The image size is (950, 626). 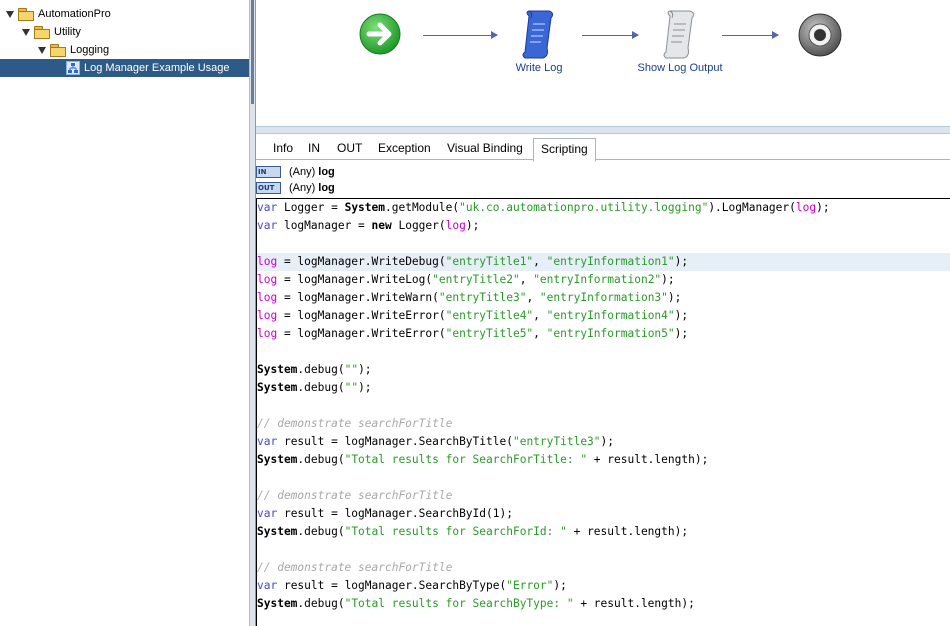 I want to click on tree-item-log-manager-example-usage: Log Manager Example Usage, so click(x=124, y=68).